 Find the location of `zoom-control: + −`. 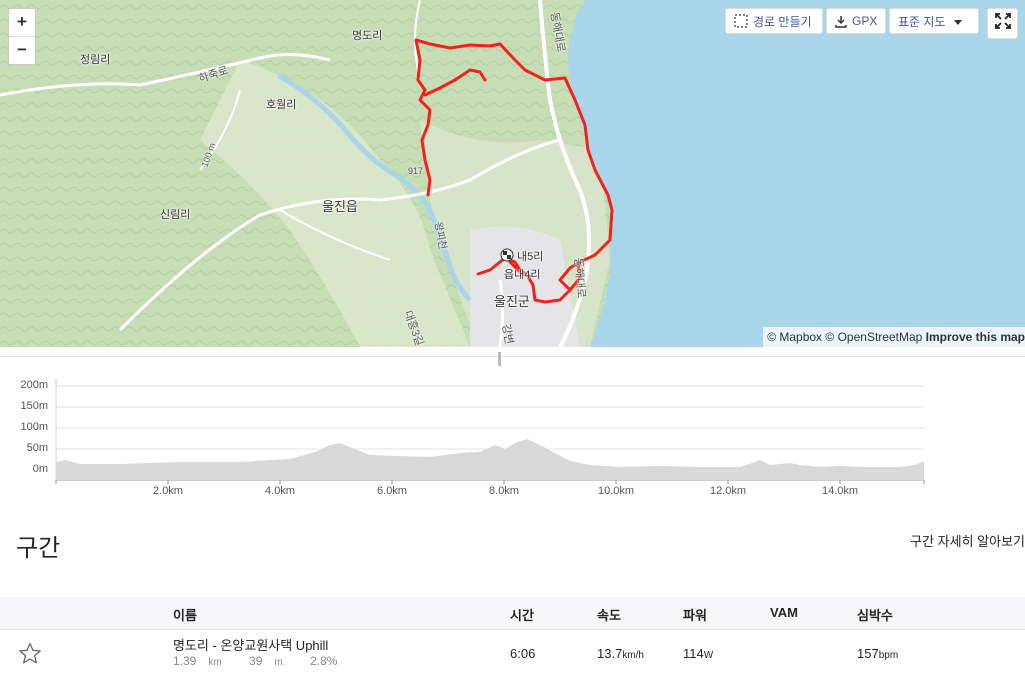

zoom-control: + − is located at coordinates (22, 36).